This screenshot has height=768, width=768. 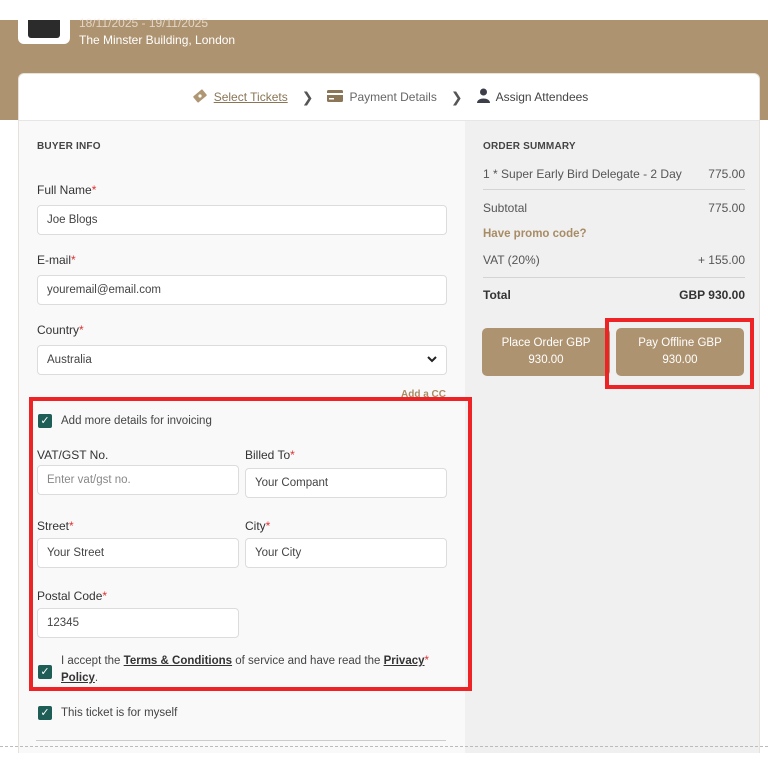 What do you see at coordinates (483, 97) in the screenshot?
I see `person-icon` at bounding box center [483, 97].